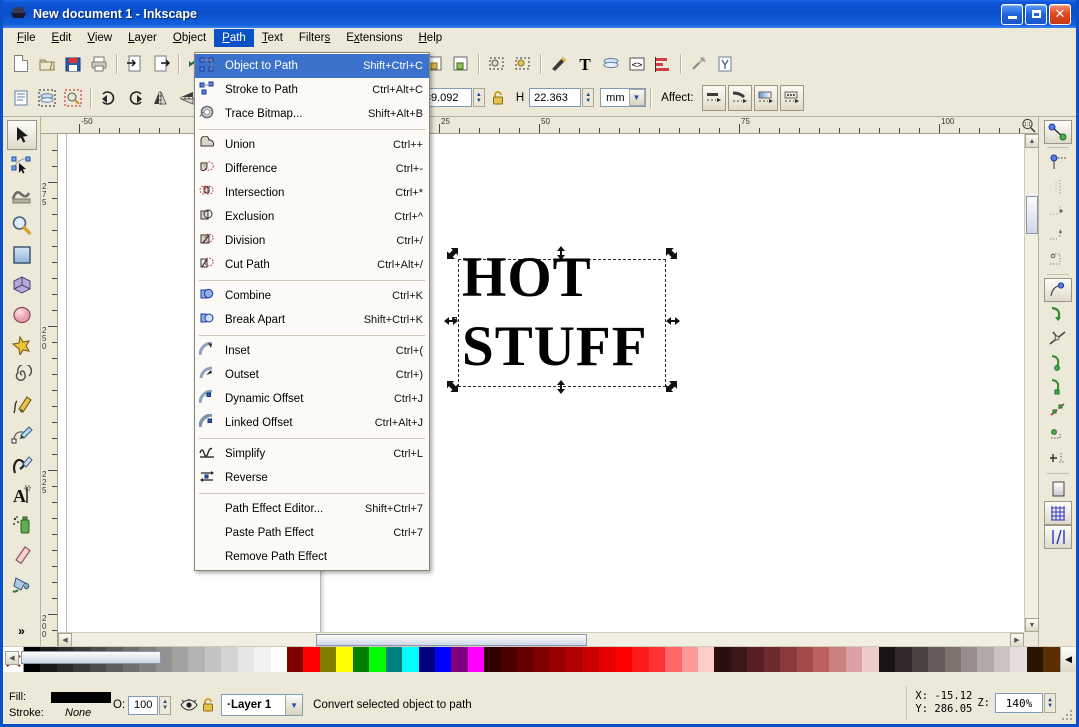  What do you see at coordinates (314, 38) in the screenshot?
I see `menu-filters: Filters` at bounding box center [314, 38].